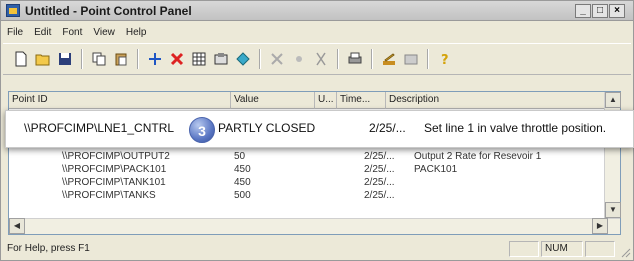 The image size is (634, 261). I want to click on column-description: Description, so click(495, 100).